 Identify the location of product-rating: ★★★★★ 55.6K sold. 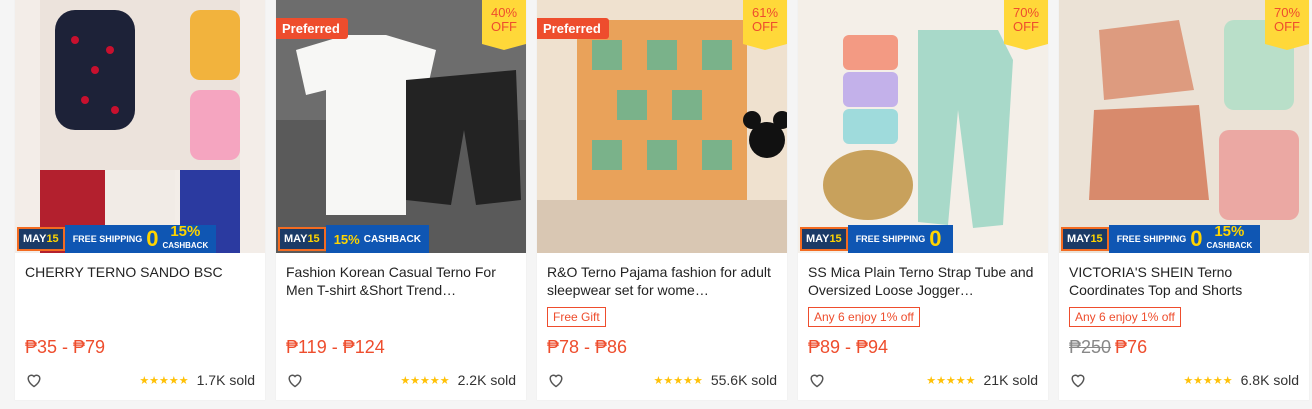
(715, 380).